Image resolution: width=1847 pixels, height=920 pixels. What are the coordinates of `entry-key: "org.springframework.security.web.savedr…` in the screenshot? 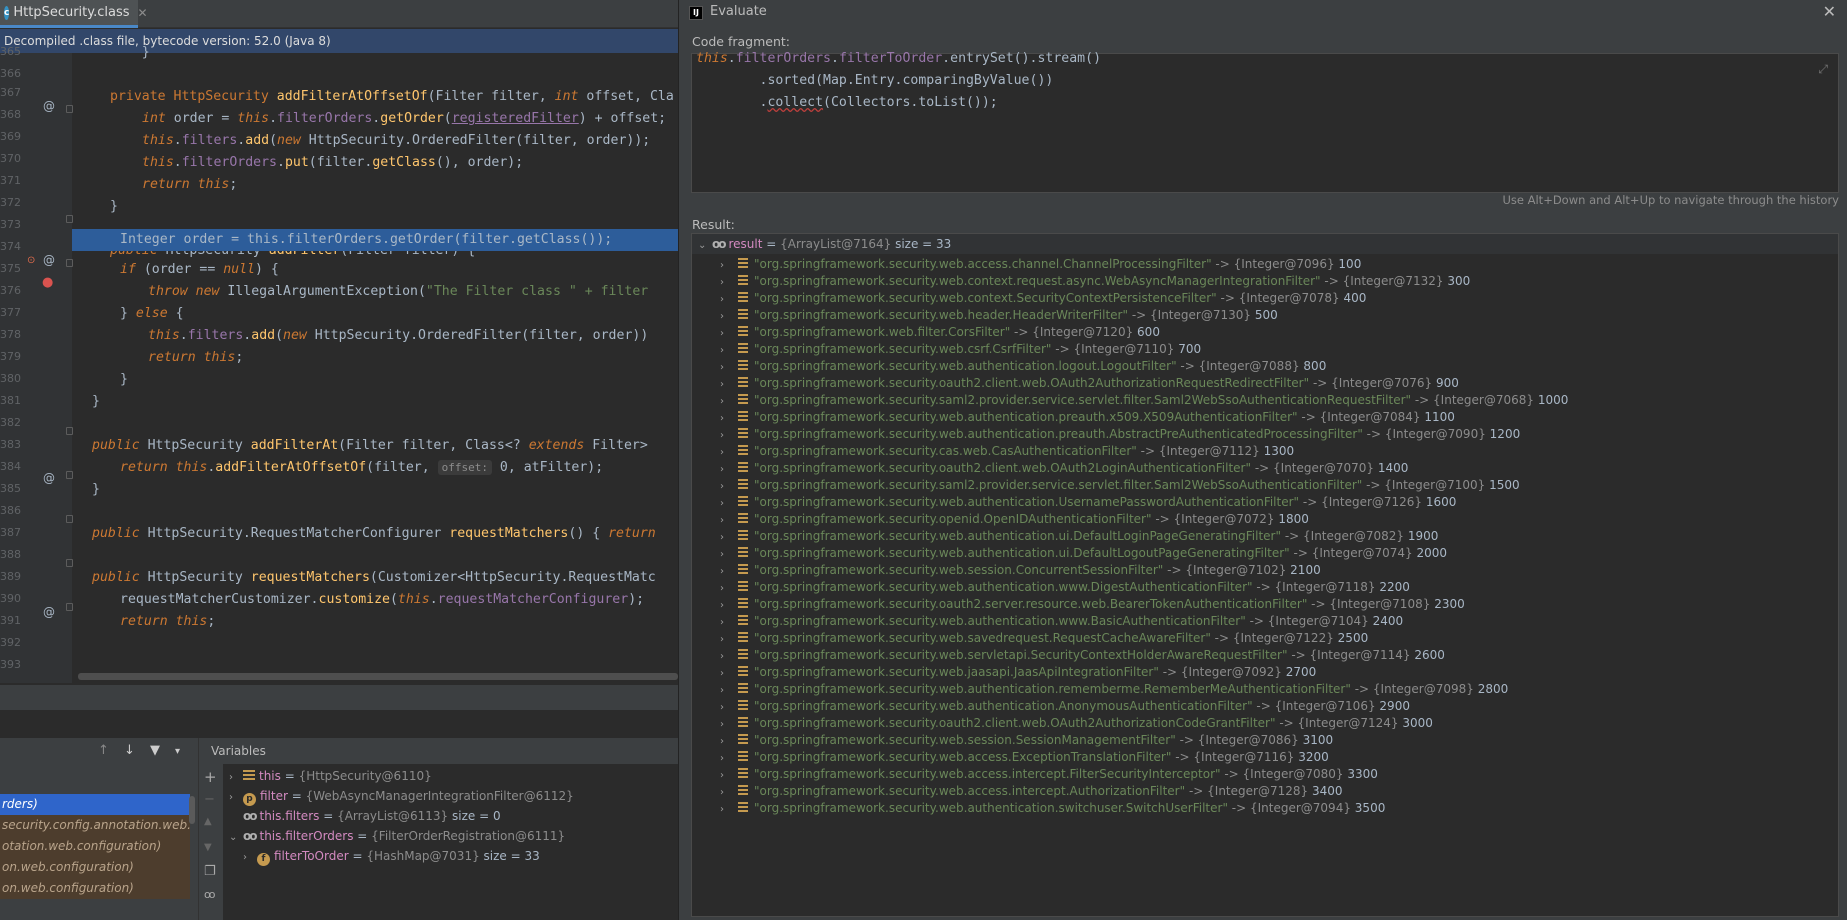 It's located at (982, 638).